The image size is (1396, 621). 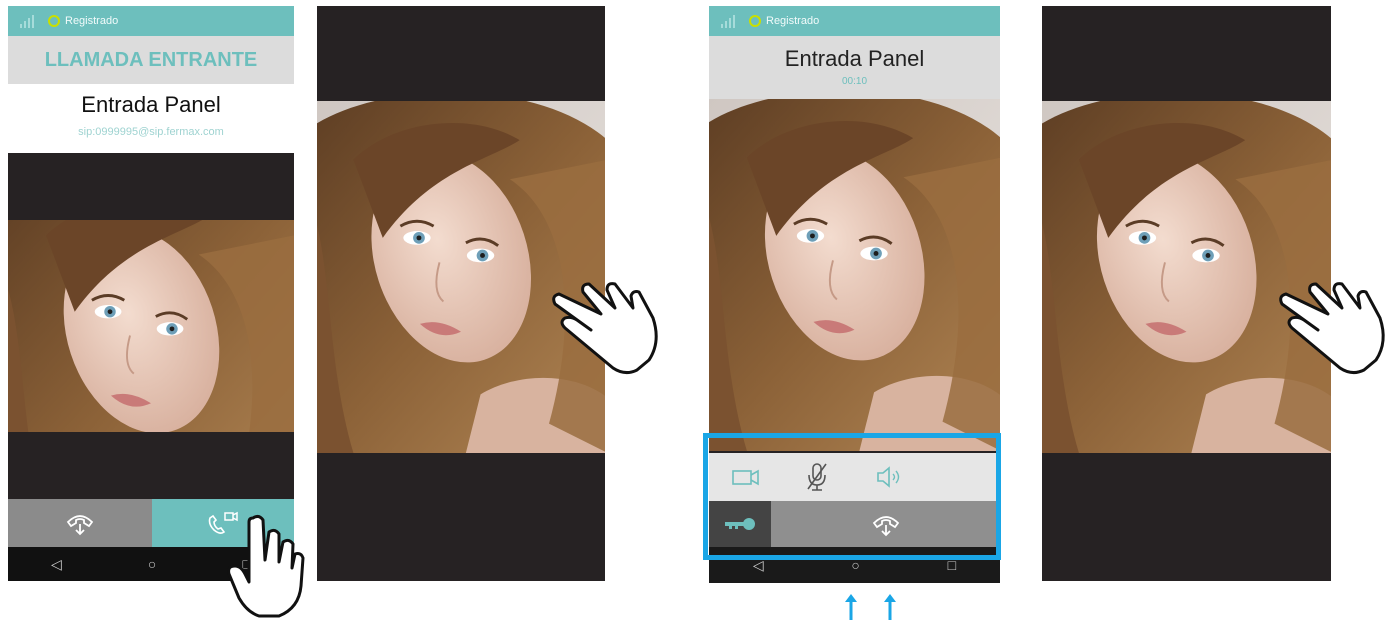 I want to click on caller-info: Entrada Panel sip:0999995@sip.fermax.com, so click(x=151, y=118).